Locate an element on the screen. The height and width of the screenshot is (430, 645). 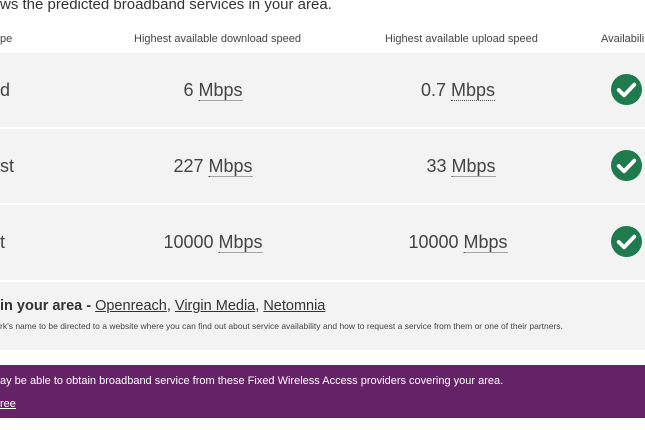
header-download: Highest available download speed is located at coordinates (217, 39).